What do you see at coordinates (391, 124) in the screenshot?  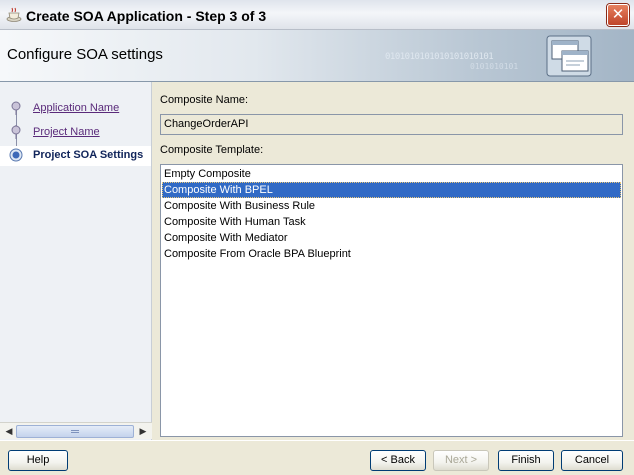 I see `composite-name-field: ChangeOrderAPI` at bounding box center [391, 124].